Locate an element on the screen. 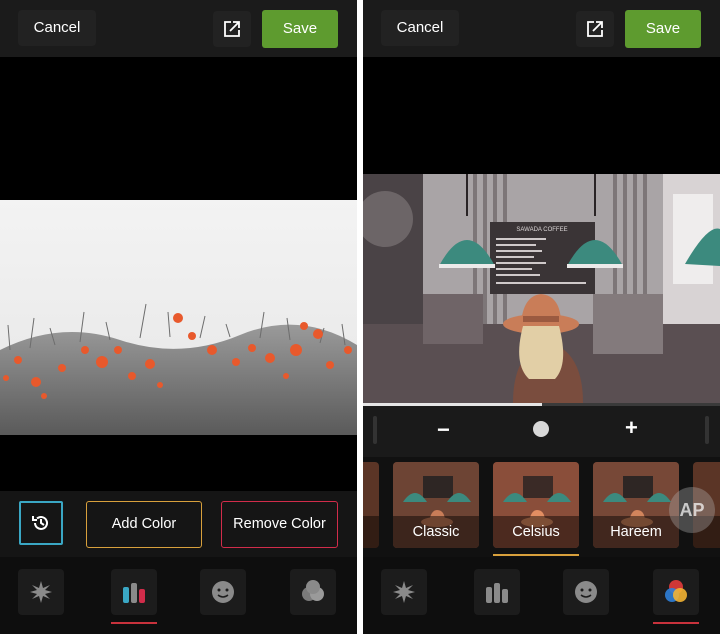  tab-blend is located at coordinates (313, 592).